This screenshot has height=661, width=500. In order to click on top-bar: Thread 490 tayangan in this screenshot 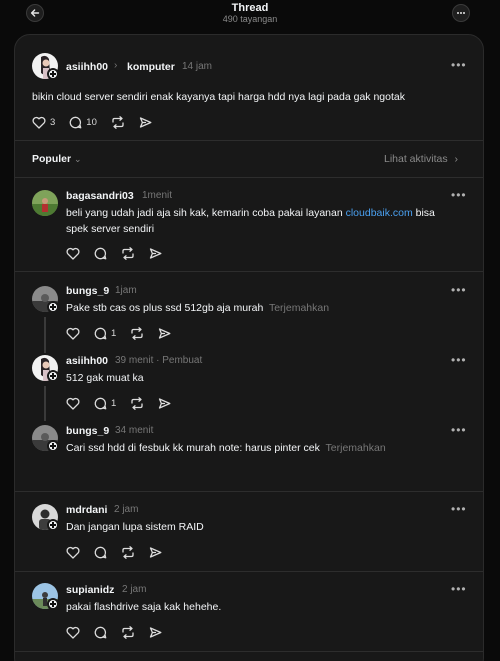, I will do `click(250, 17)`.